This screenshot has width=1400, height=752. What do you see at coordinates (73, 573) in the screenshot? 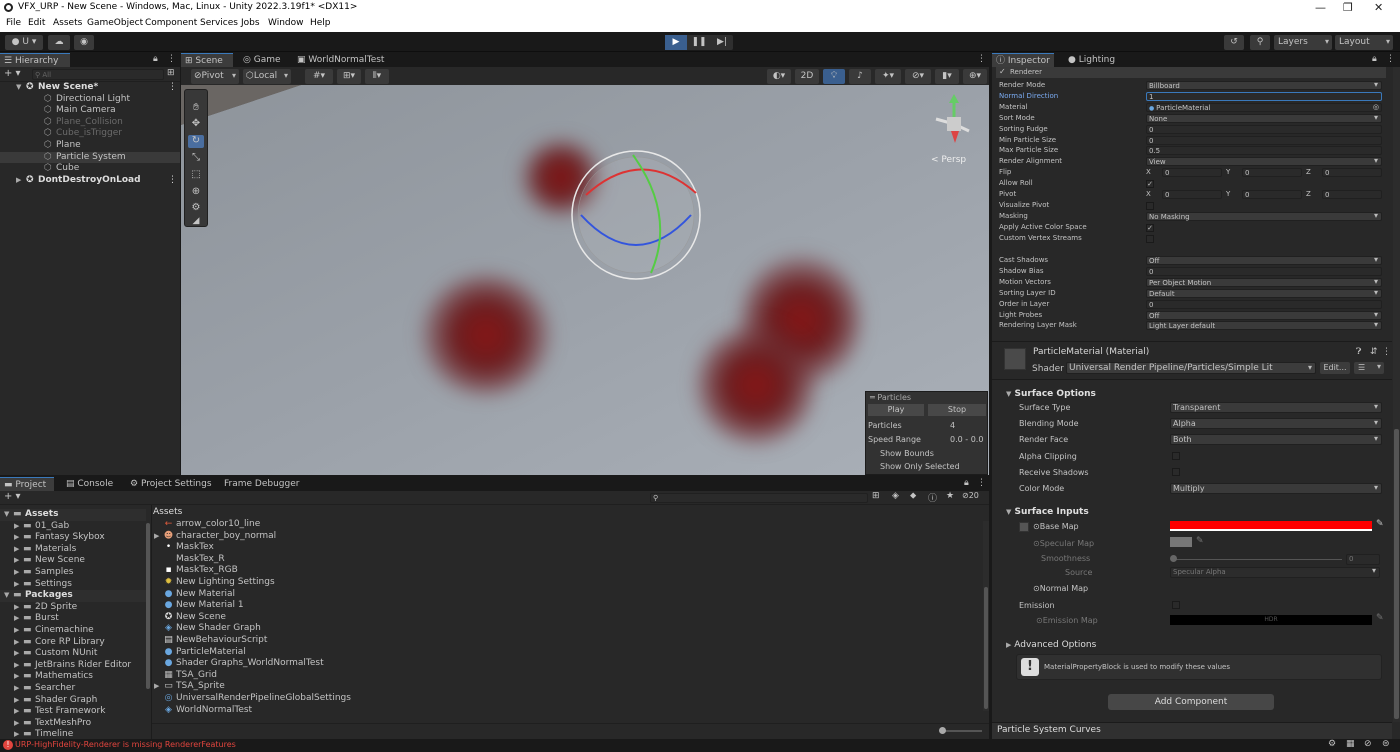
I see `folder-item: ▶ ▬ Samples` at bounding box center [73, 573].